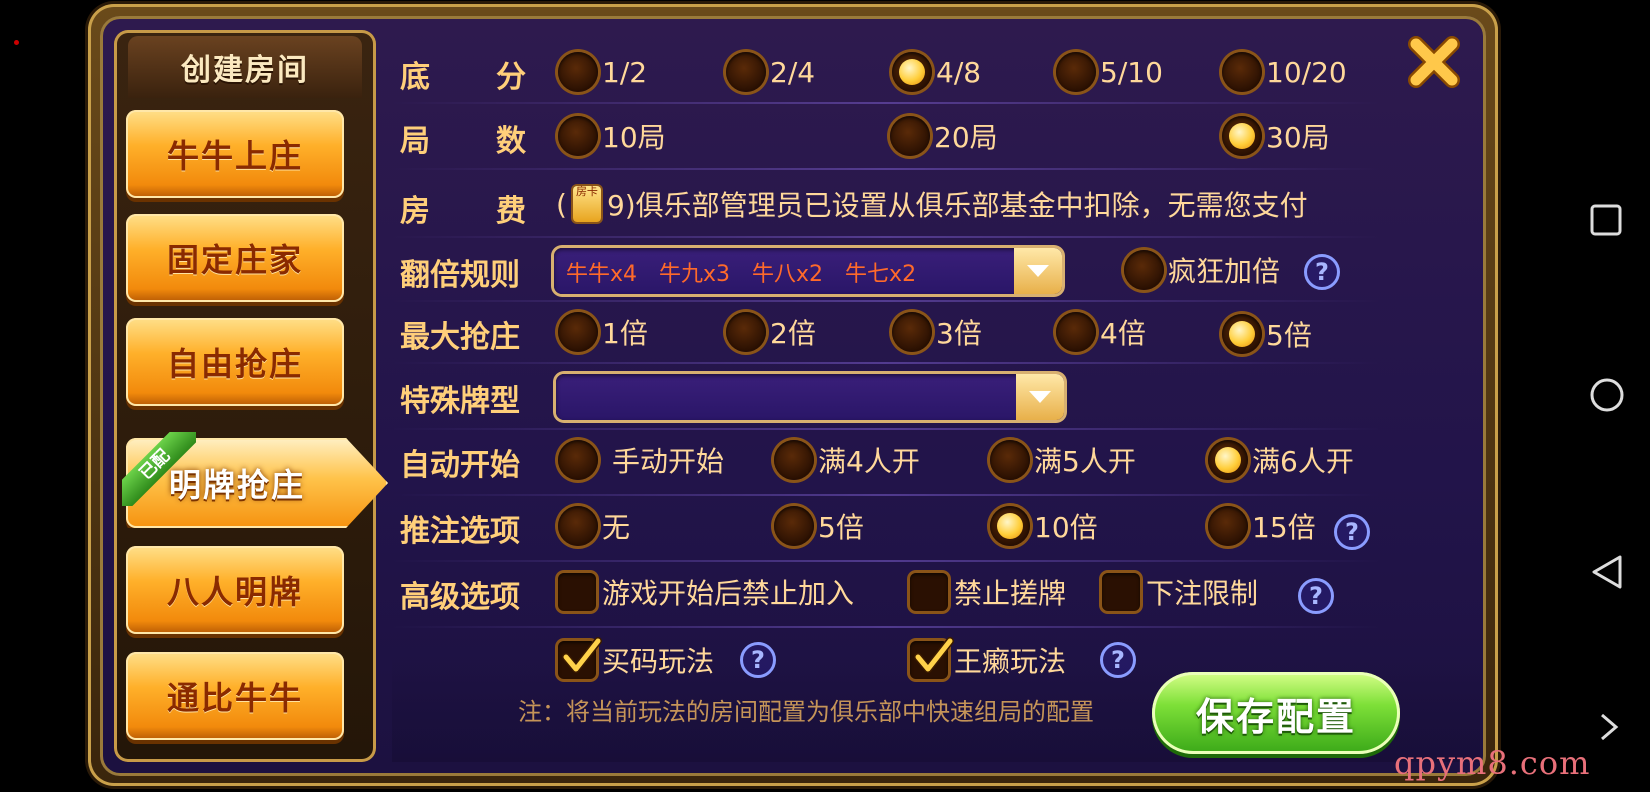 This screenshot has height=792, width=1650. Describe the element at coordinates (932, 658) in the screenshot. I see `checkbox-checked-icon` at that location.